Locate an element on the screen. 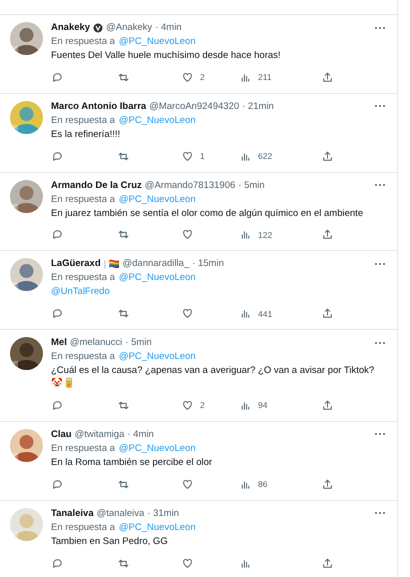  tweet-text: Tambien en San Pedro, GG is located at coordinates (110, 542).